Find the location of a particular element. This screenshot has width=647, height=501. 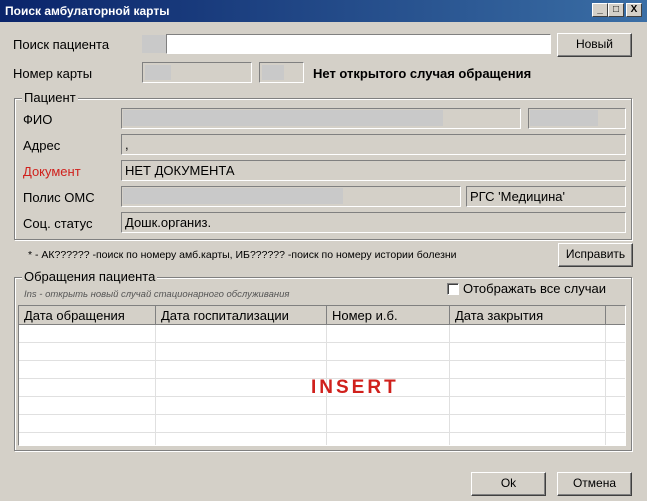

card-suffix-redacted is located at coordinates (273, 72).